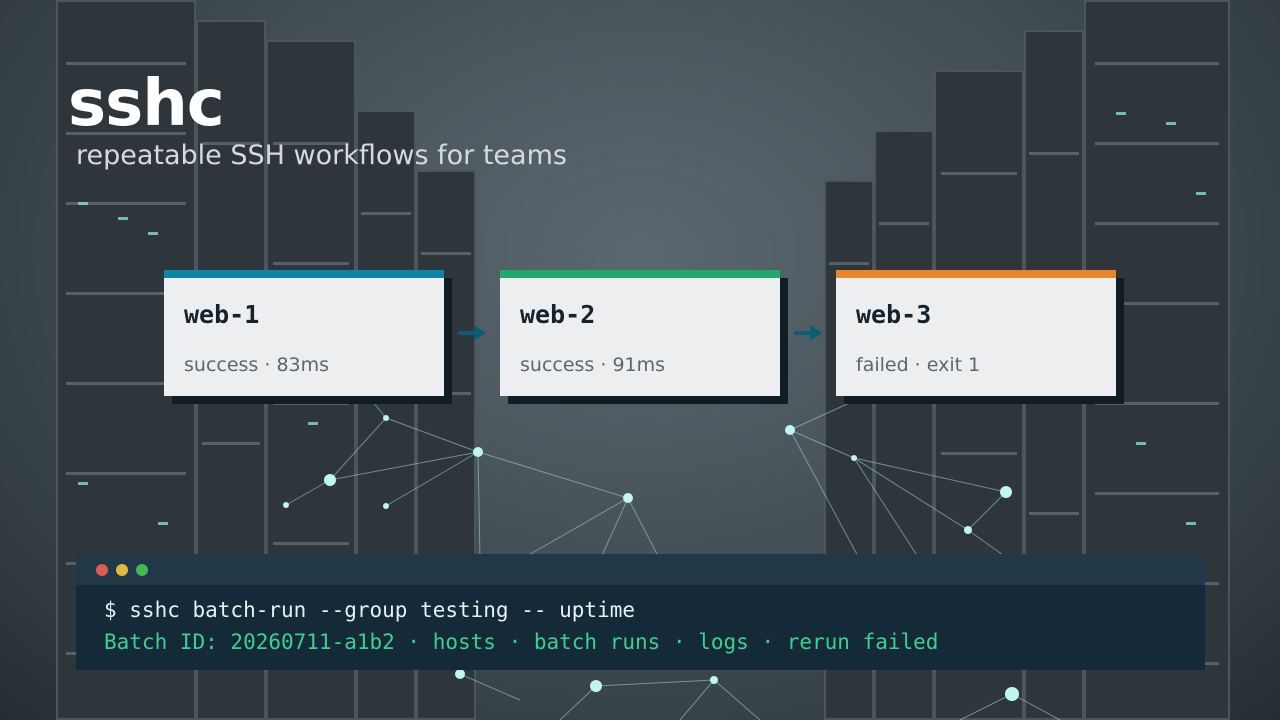  I want to click on app-title: sshc, so click(146, 104).